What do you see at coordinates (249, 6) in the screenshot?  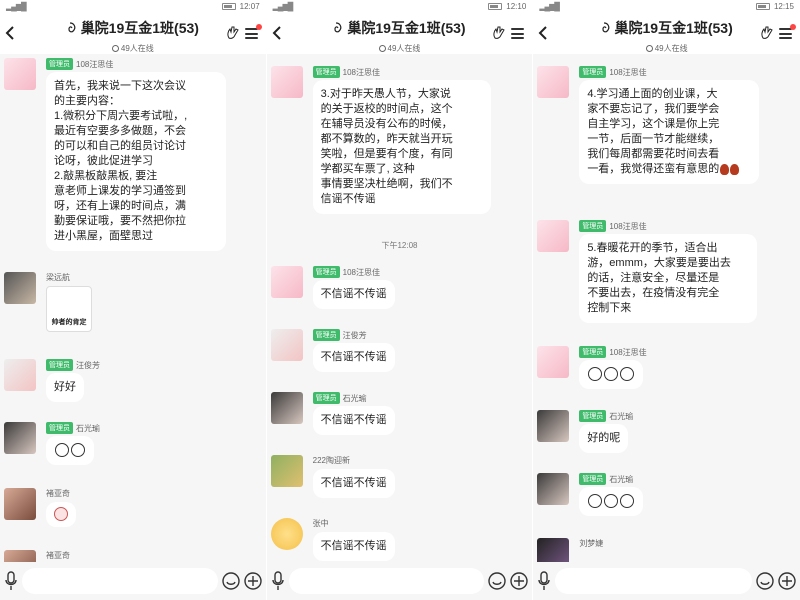 I see `status-time: 12:07` at bounding box center [249, 6].